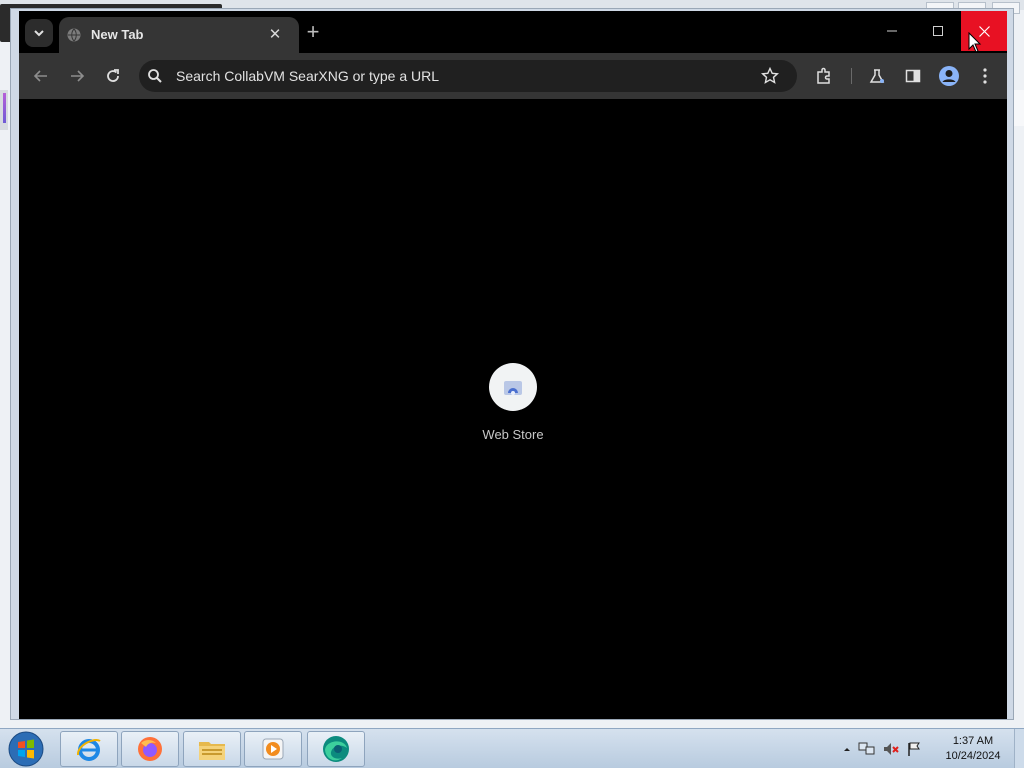 The width and height of the screenshot is (1024, 768). I want to click on star-icon, so click(770, 75).